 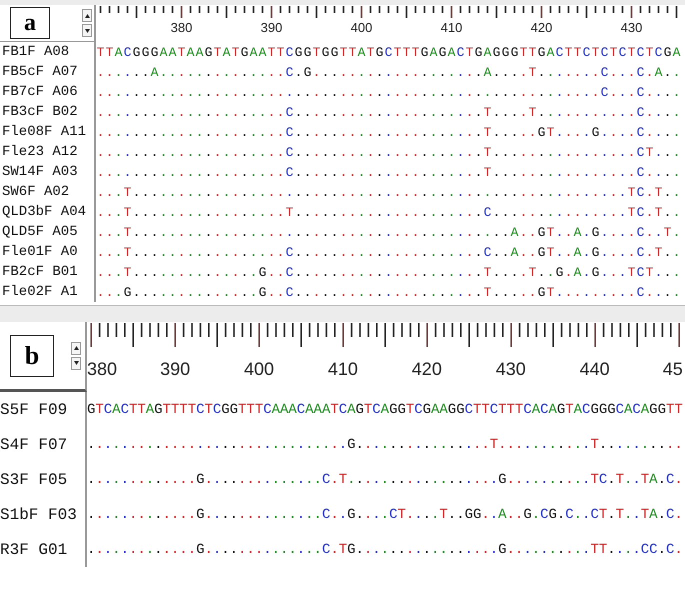 I want to click on sequence-bases: .............G..............C.TG.................G..........TT....CC.C., so click(x=385, y=550).